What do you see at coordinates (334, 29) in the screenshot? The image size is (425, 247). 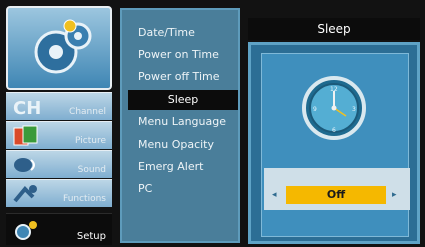 I see `panel-title: Sleep` at bounding box center [334, 29].